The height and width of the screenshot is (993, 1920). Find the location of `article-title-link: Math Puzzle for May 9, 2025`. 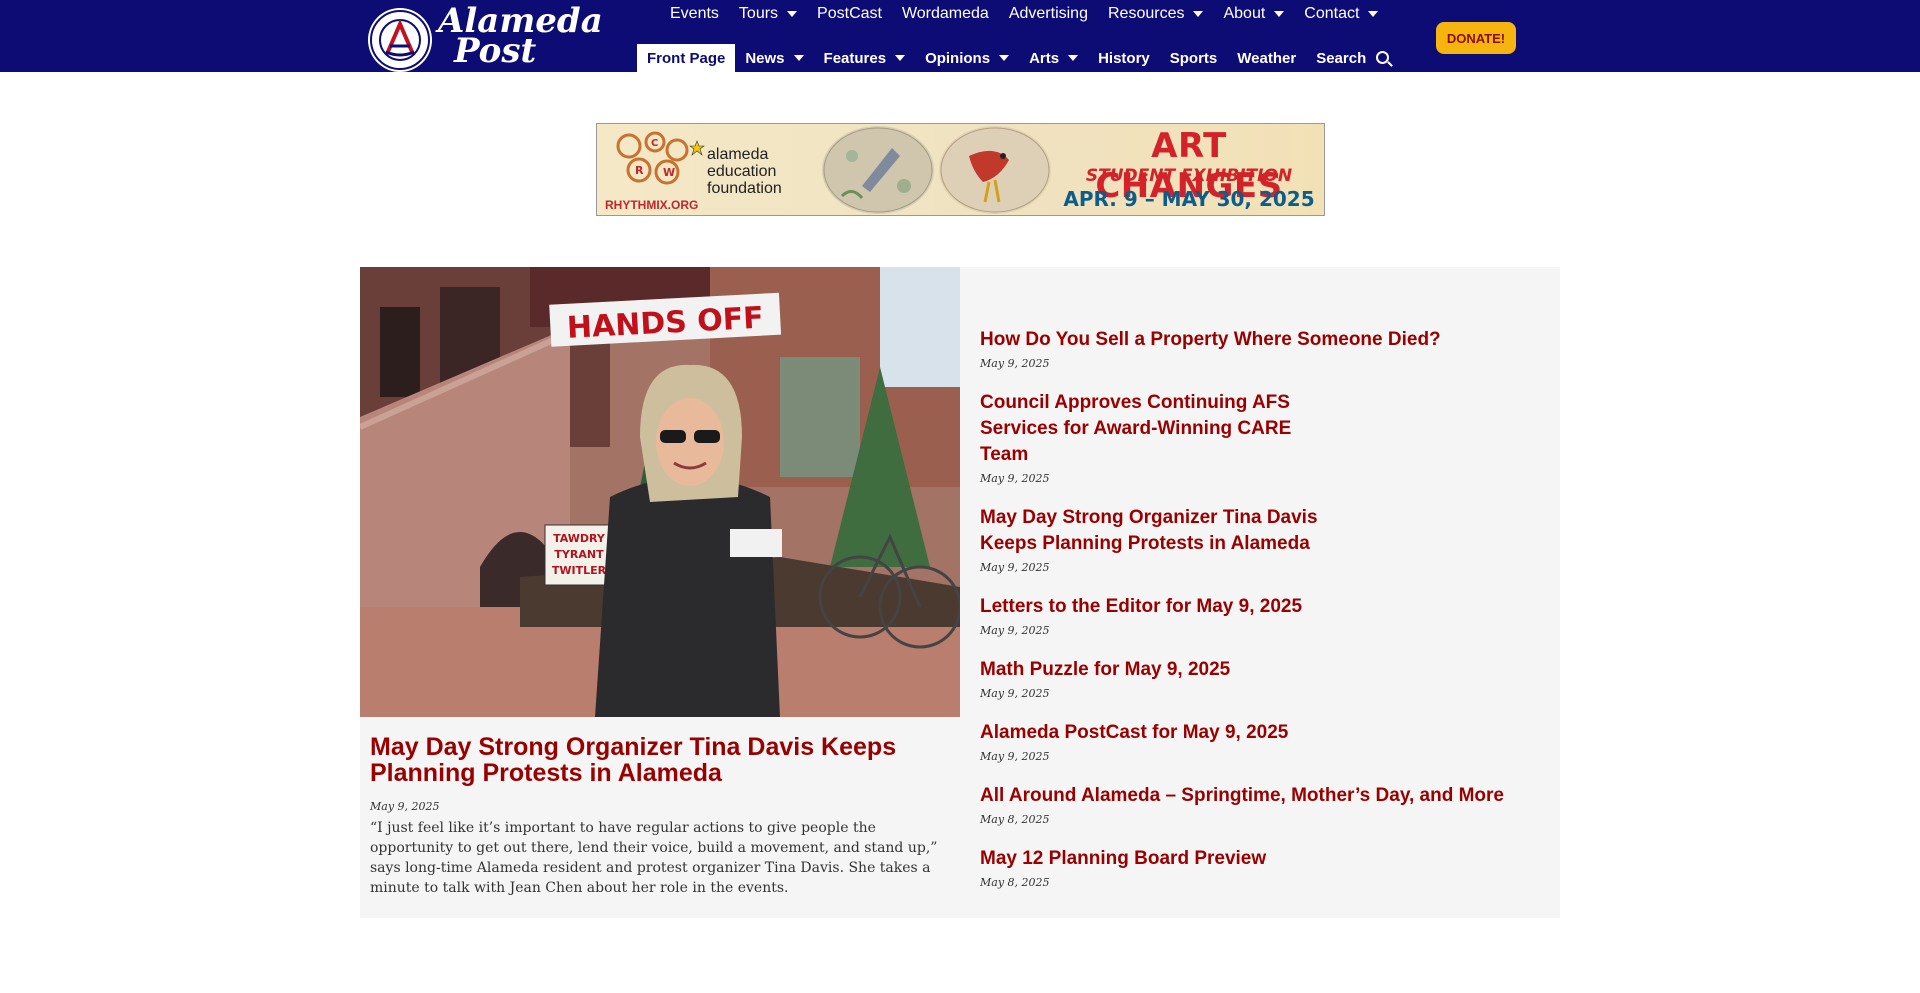

article-title-link: Math Puzzle for May 9, 2025 is located at coordinates (1230, 670).